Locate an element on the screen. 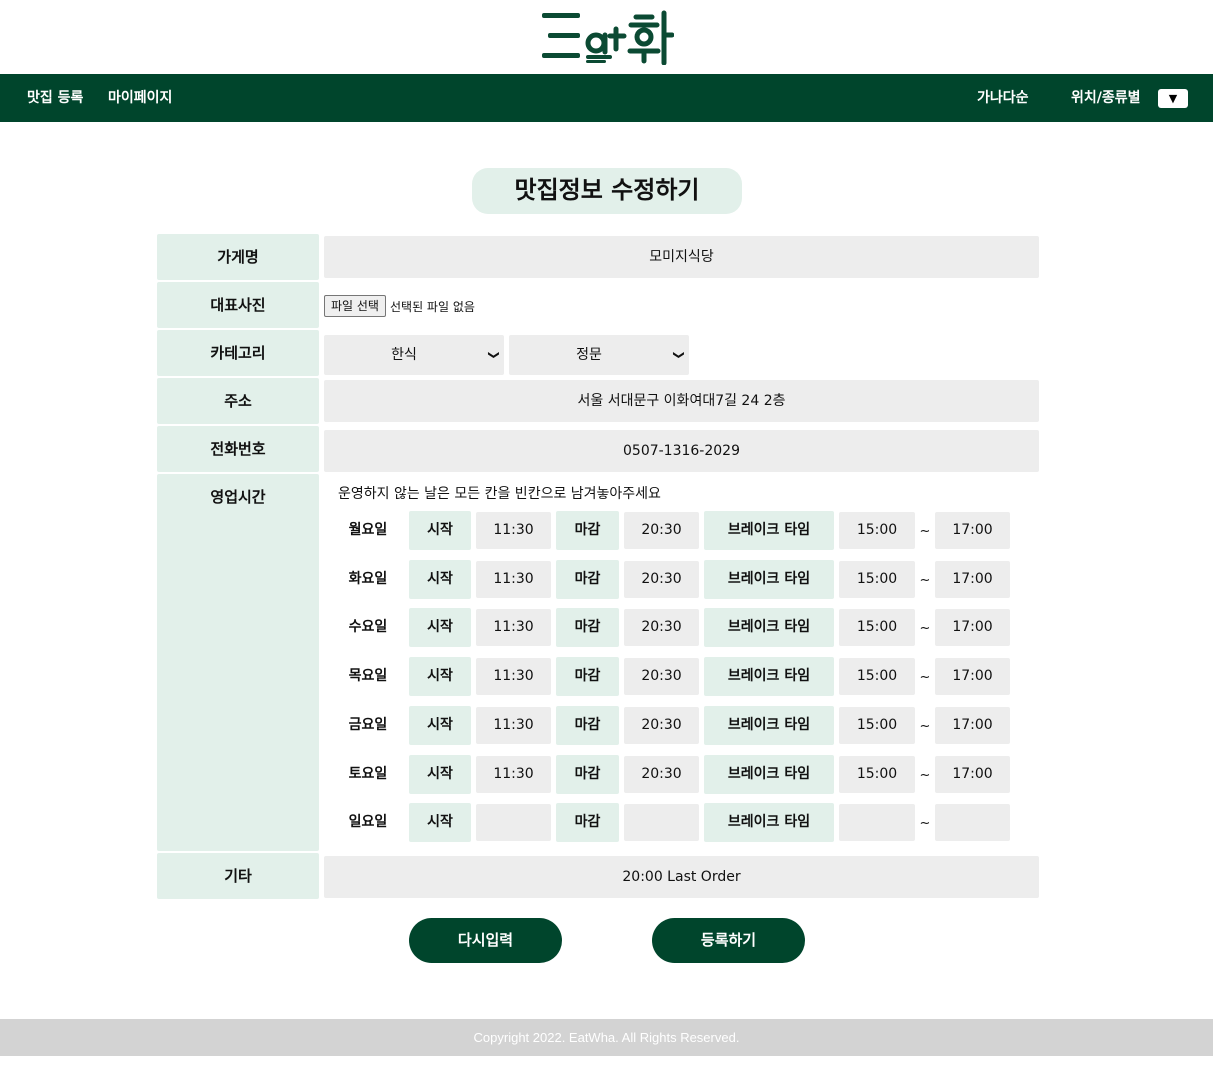 Image resolution: width=1213 pixels, height=1092 pixels. category-label: 카테고리 is located at coordinates (238, 353).